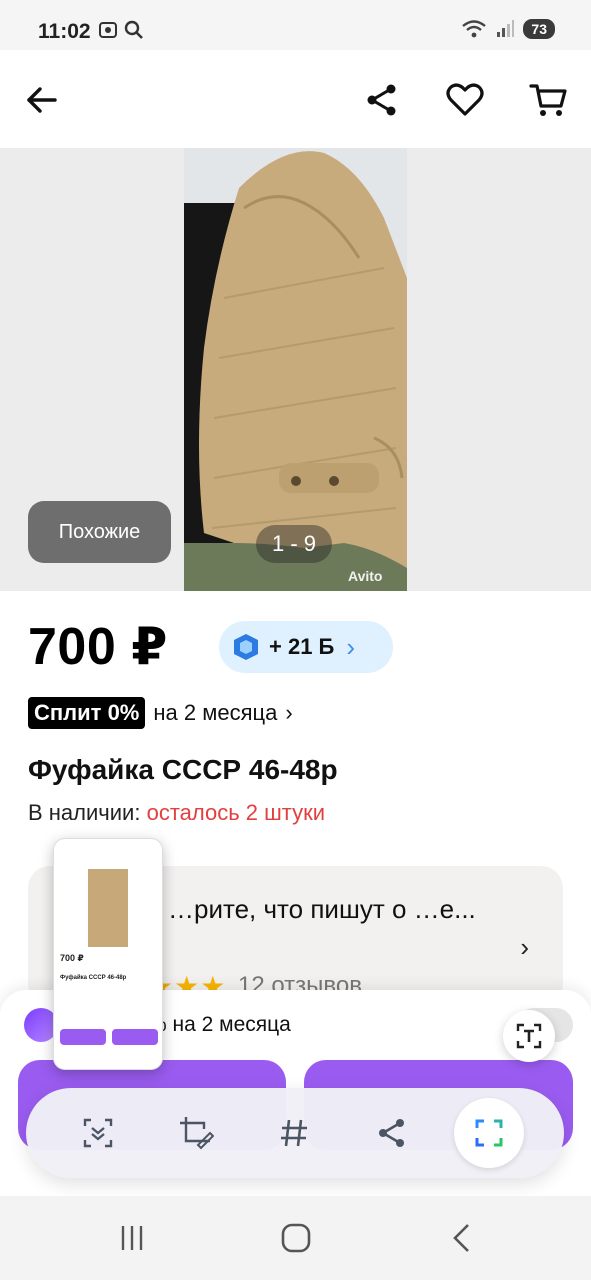 This screenshot has height=1280, width=591. I want to click on photo-counter: 1 - 9, so click(294, 544).